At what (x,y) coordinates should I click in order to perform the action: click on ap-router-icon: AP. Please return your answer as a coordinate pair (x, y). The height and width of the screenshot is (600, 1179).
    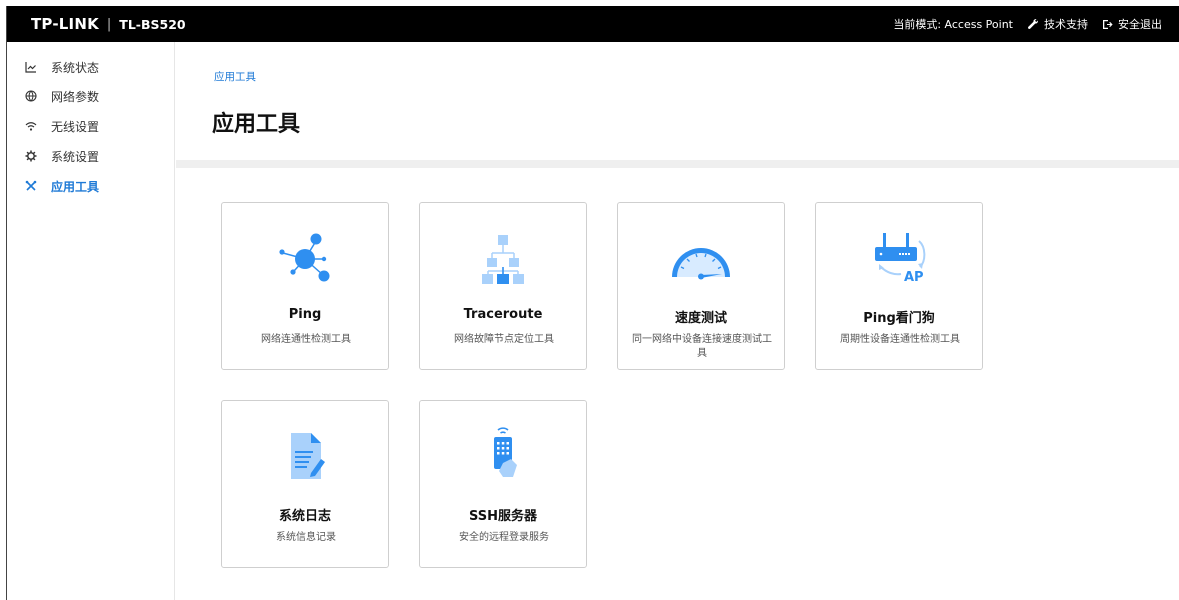
    Looking at the image, I should click on (899, 259).